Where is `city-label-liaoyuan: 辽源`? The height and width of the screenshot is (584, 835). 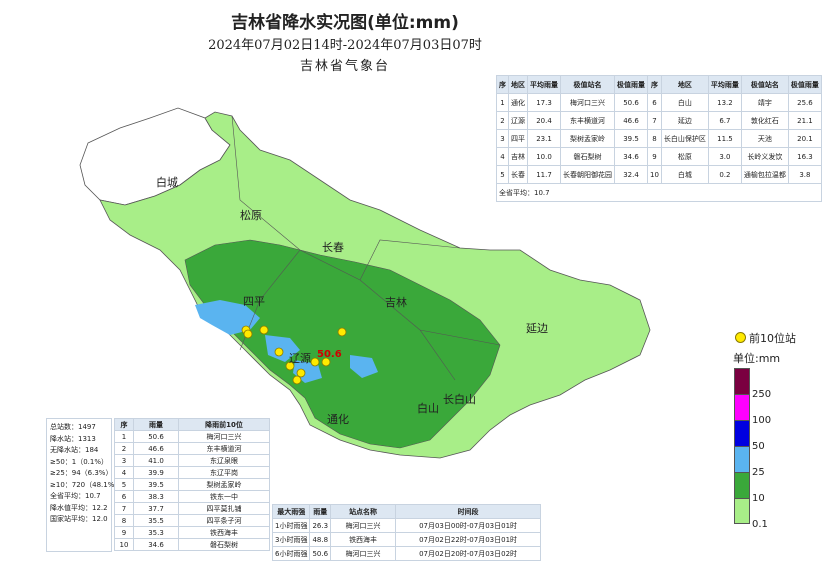 city-label-liaoyuan: 辽源 is located at coordinates (300, 358).